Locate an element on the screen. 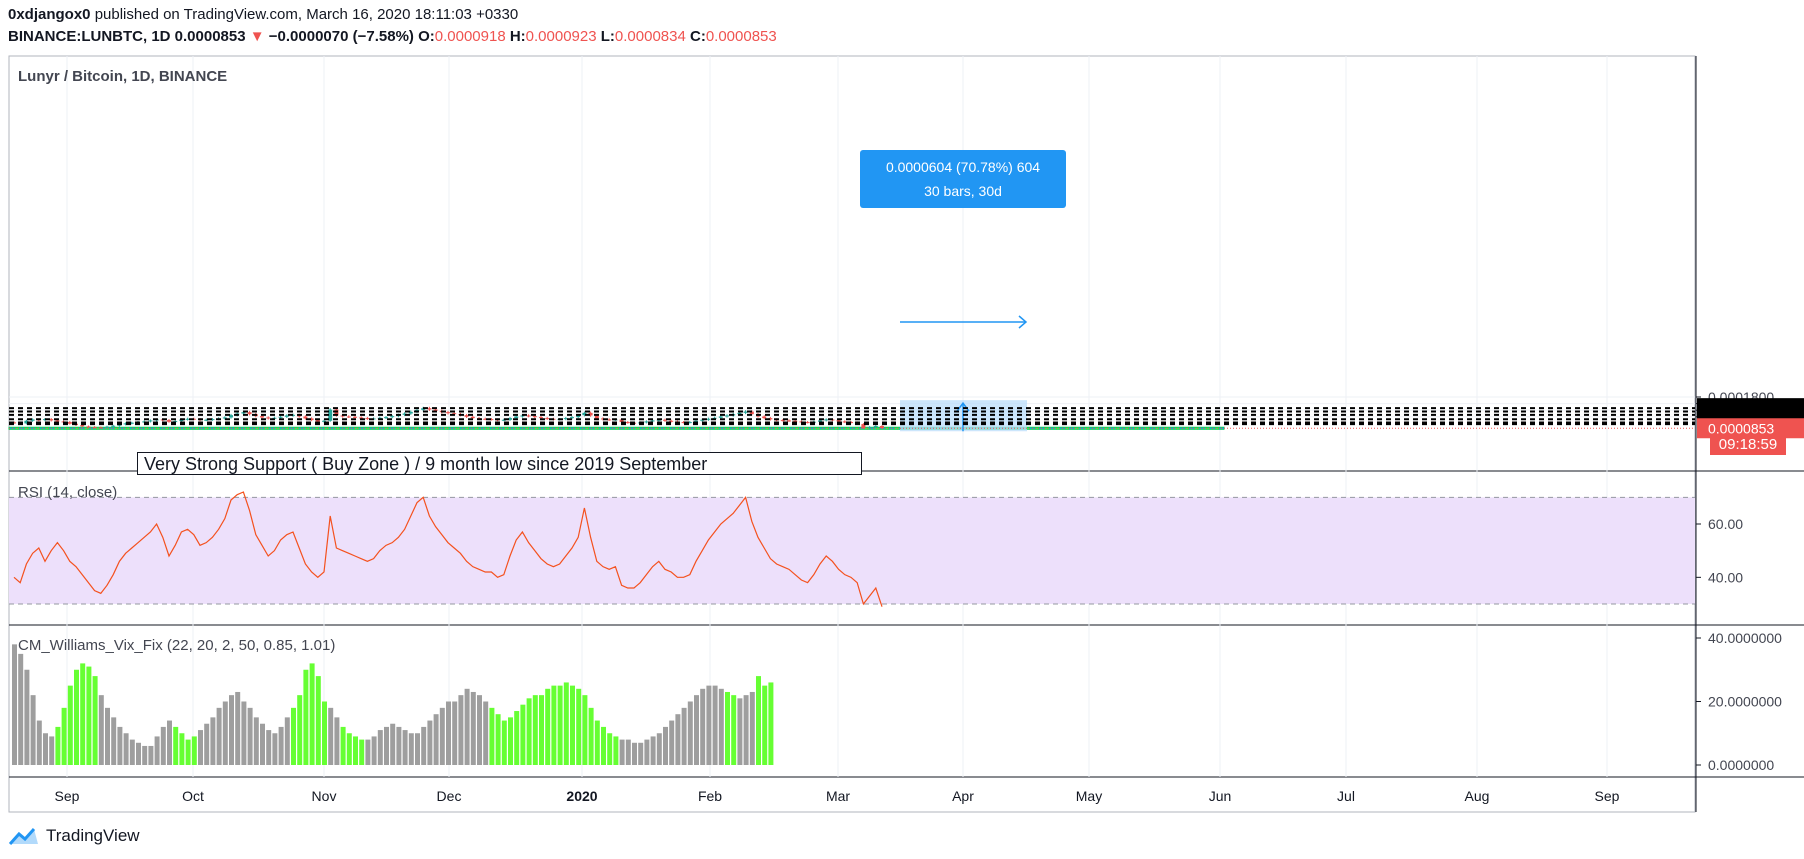  rsi-tick-label: 60.00 is located at coordinates (1725, 524).